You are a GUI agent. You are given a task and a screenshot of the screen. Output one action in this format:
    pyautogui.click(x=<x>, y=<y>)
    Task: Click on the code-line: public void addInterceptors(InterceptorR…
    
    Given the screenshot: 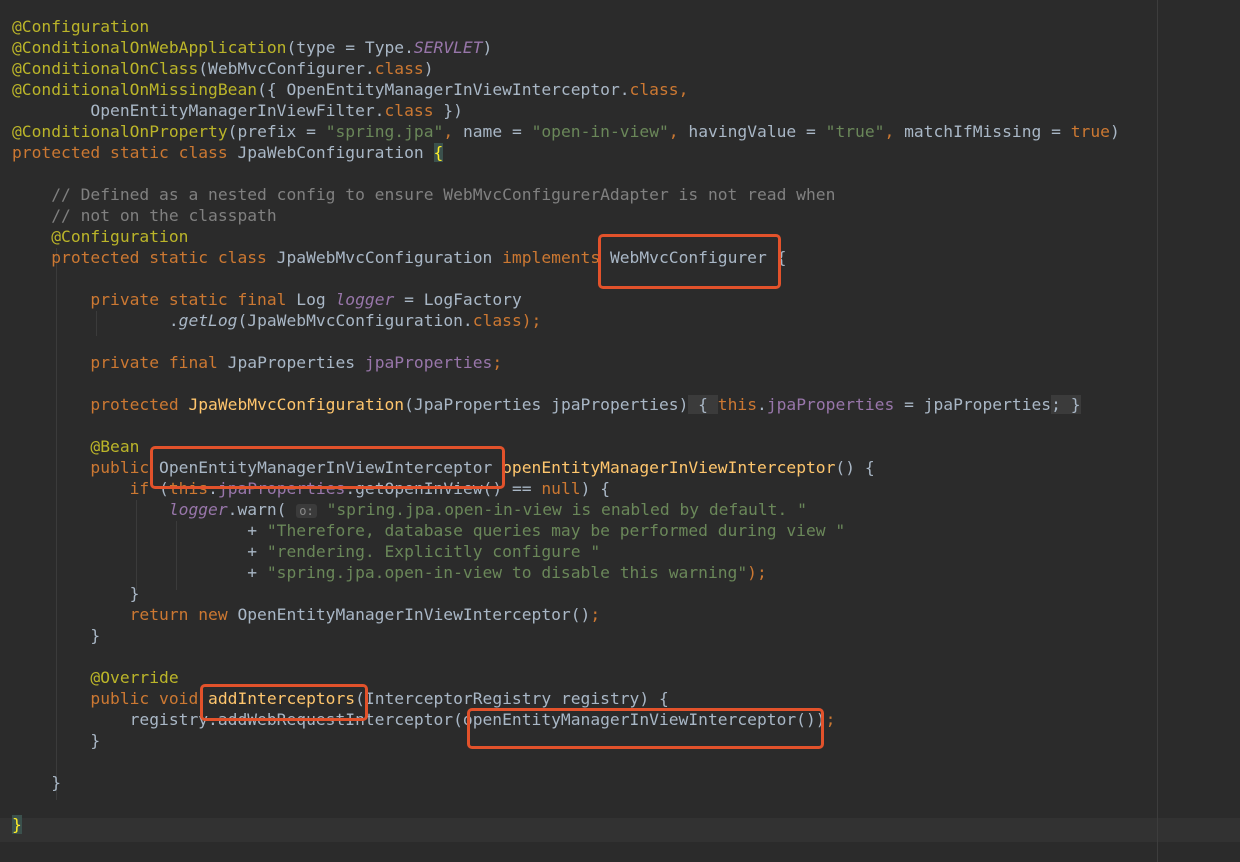 What is the action you would take?
    pyautogui.click(x=566, y=698)
    